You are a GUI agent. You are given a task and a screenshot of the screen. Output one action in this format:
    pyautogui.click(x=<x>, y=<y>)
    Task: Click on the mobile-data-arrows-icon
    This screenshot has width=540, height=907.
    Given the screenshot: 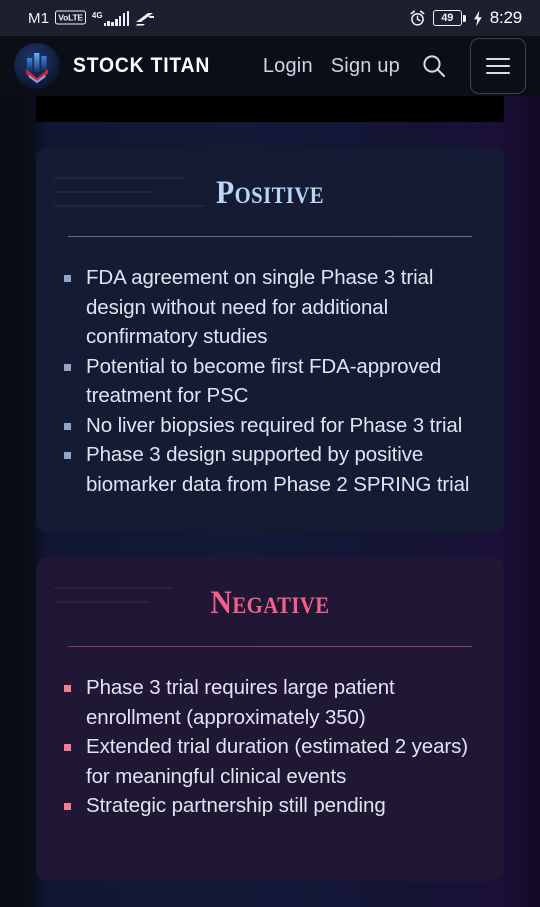 What is the action you would take?
    pyautogui.click(x=145, y=18)
    